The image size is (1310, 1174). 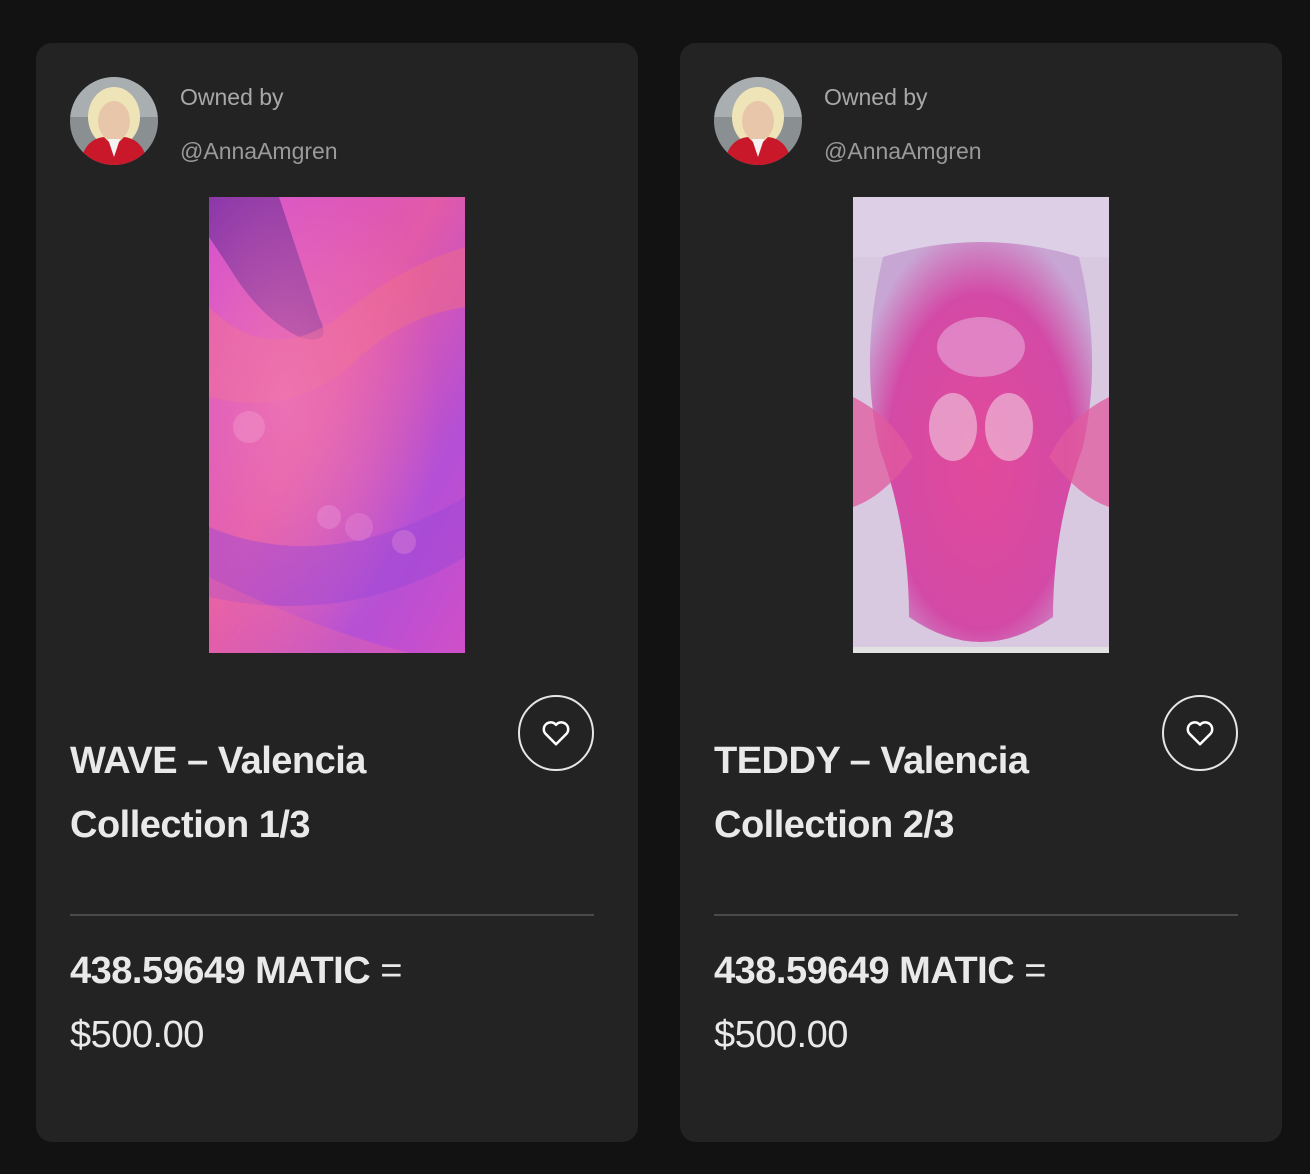 I want to click on nft-title: TEDDY – Valencia Collection 2/3, so click(x=934, y=793).